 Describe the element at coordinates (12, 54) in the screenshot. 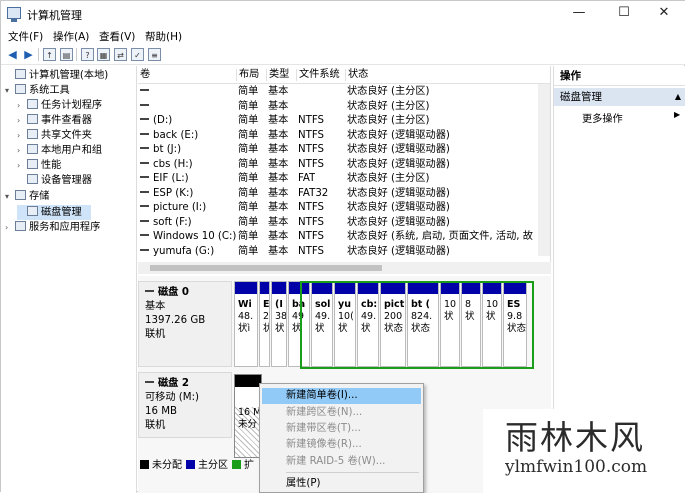

I see `back-arrow-icon: ◀` at that location.